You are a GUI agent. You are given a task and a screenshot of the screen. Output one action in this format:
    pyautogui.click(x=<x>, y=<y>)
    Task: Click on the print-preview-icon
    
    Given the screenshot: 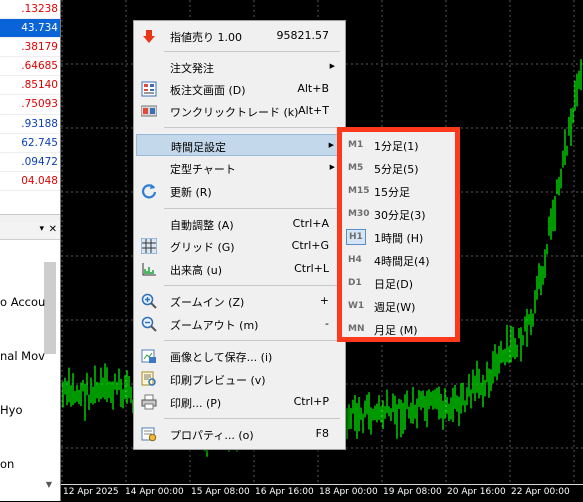 What is the action you would take?
    pyautogui.click(x=148, y=378)
    